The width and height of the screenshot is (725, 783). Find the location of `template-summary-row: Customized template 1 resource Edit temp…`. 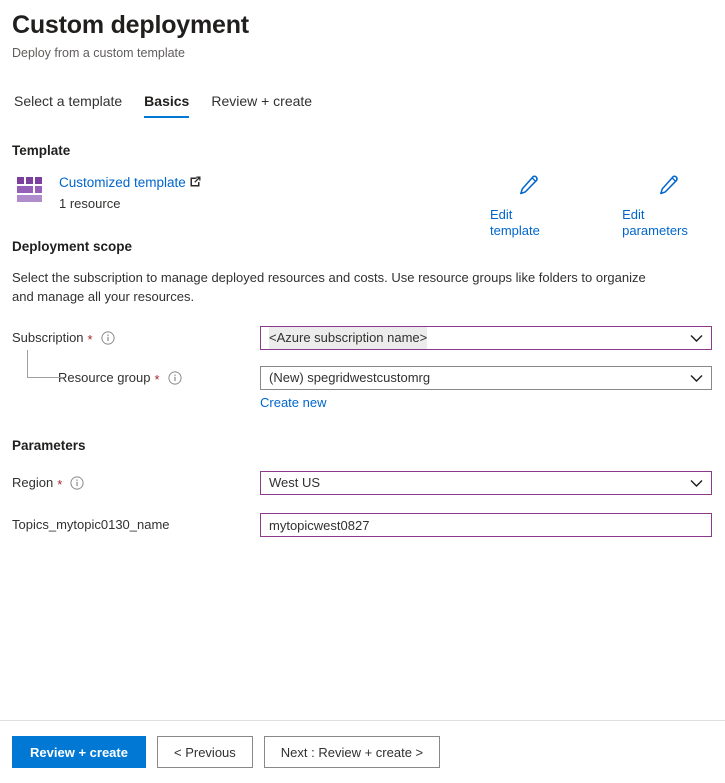

template-summary-row: Customized template 1 resource Edit temp… is located at coordinates (362, 206).